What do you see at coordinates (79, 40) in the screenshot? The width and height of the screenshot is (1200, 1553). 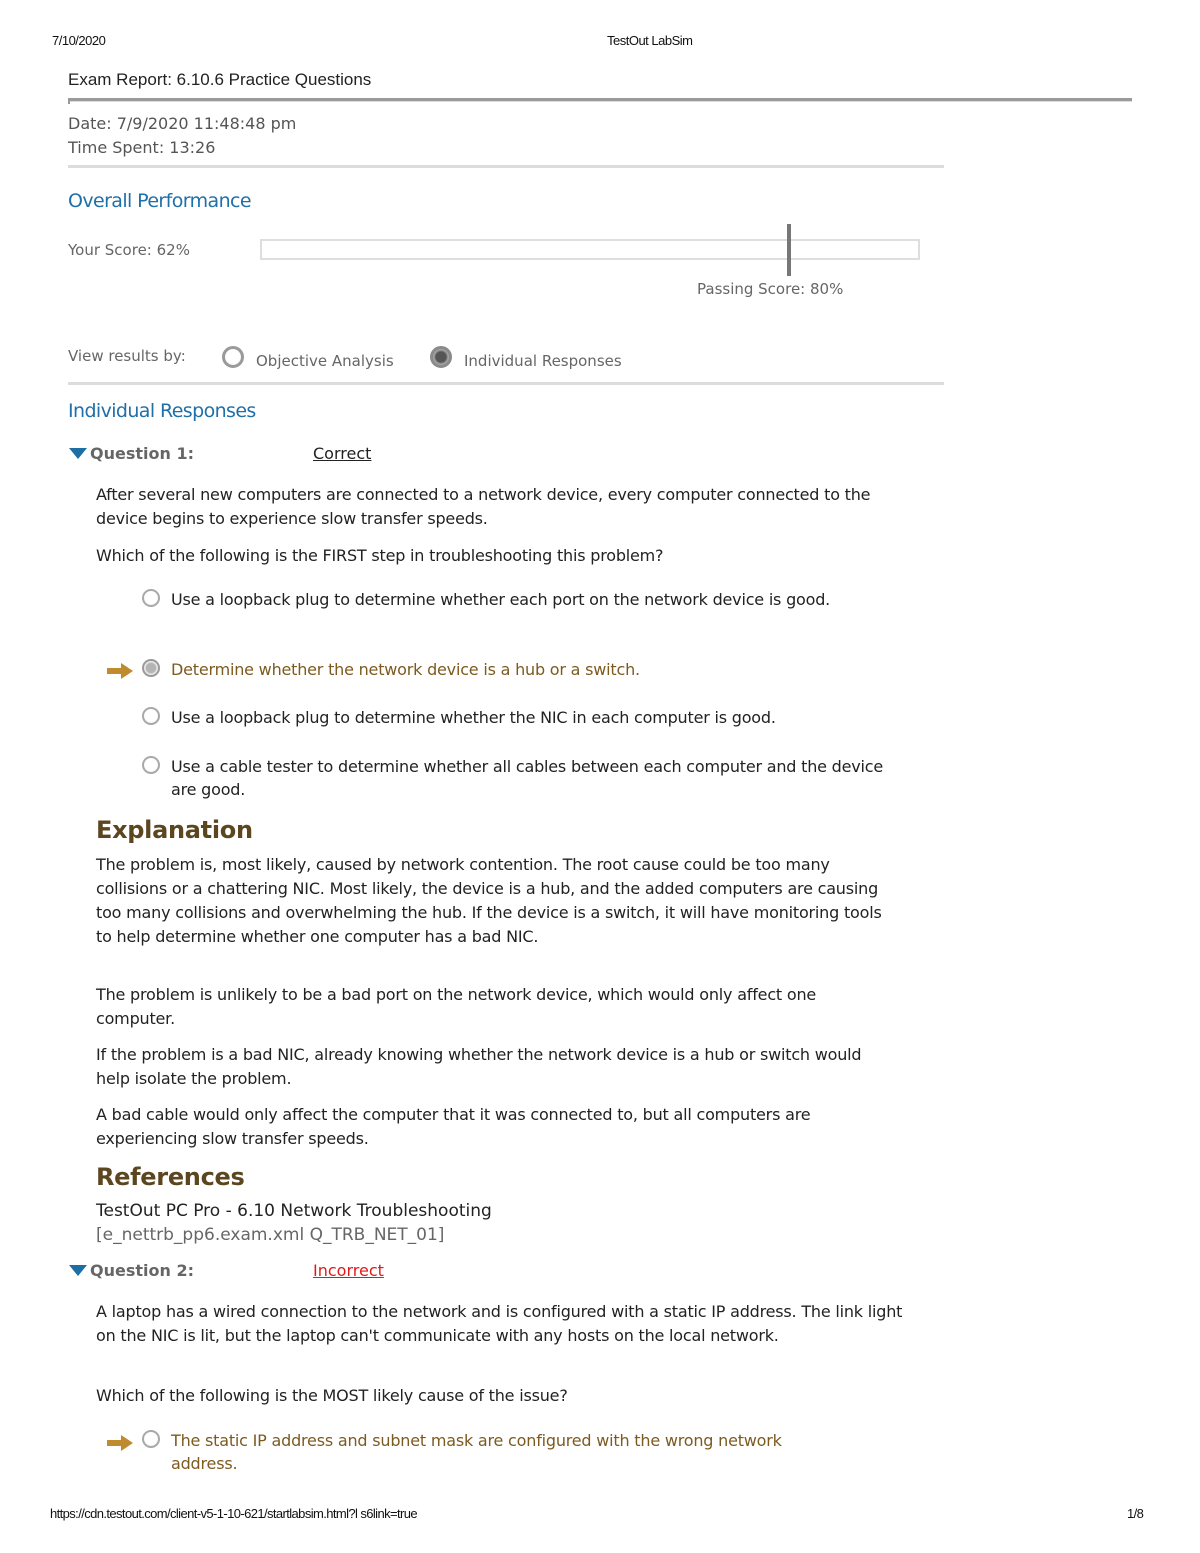 I see `print-date: 7/10/2020` at bounding box center [79, 40].